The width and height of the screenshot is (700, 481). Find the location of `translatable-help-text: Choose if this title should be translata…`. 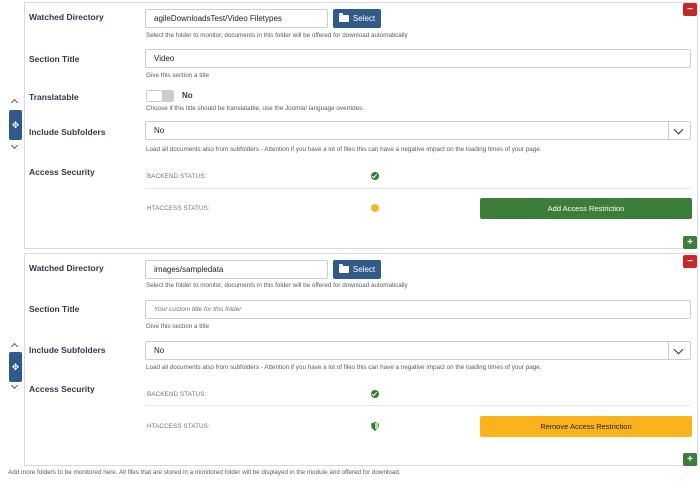

translatable-help-text: Choose if this title should be translata… is located at coordinates (255, 108).